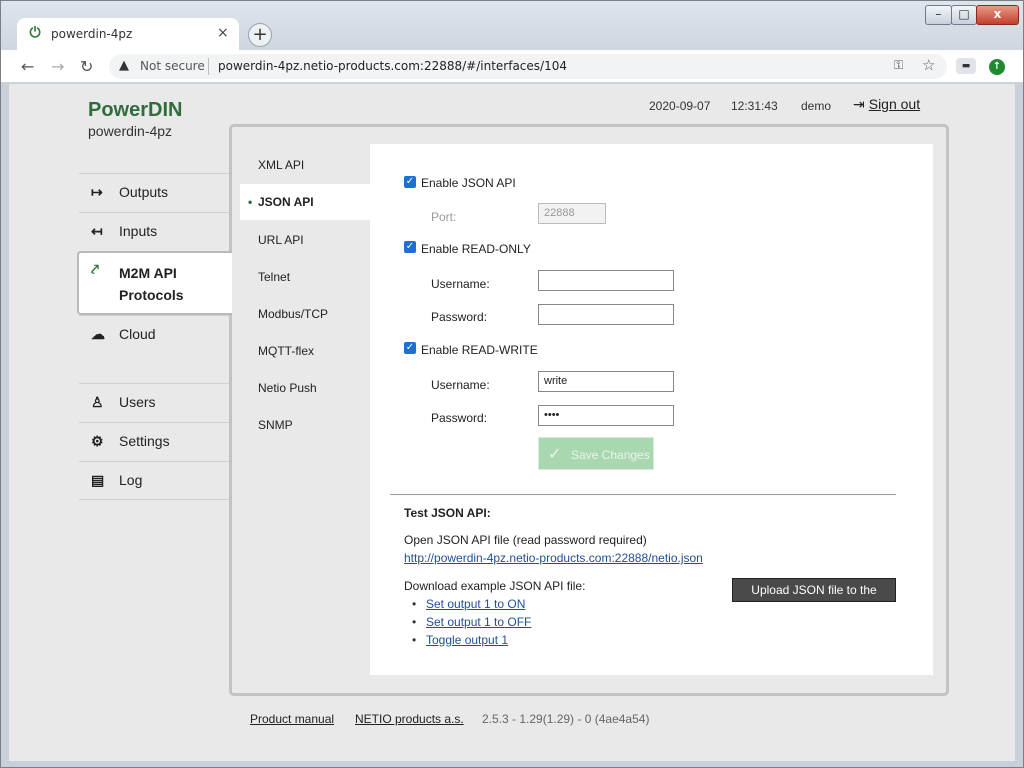  Describe the element at coordinates (98, 480) in the screenshot. I see `log-icon: ▤` at that location.